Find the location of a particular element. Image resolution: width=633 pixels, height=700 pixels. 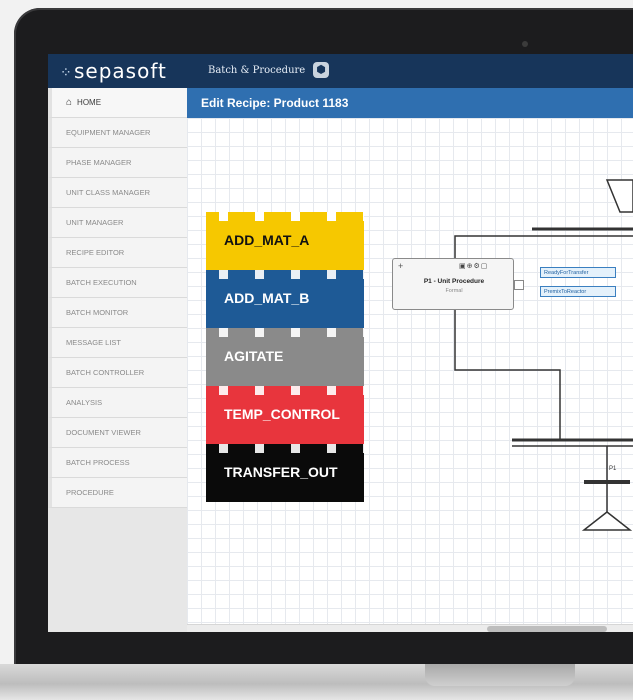

phase-block-add-mat-b: ADD_MAT_B is located at coordinates (285, 299).